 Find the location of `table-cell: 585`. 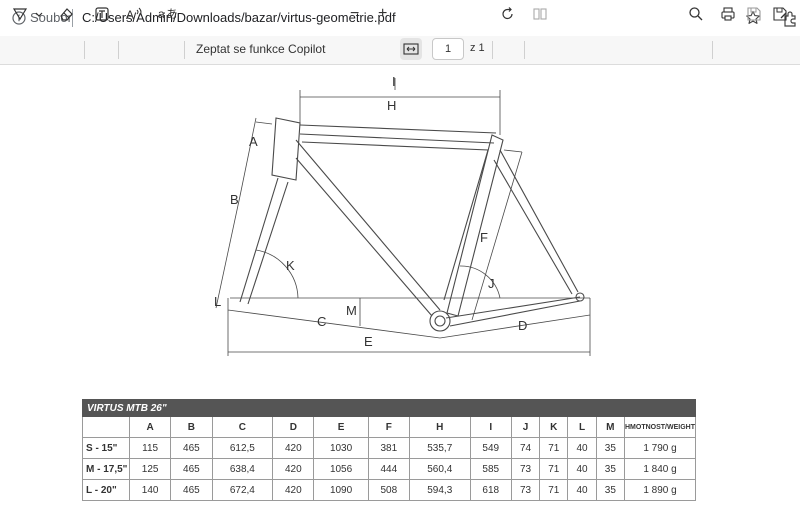

table-cell: 585 is located at coordinates (490, 469).